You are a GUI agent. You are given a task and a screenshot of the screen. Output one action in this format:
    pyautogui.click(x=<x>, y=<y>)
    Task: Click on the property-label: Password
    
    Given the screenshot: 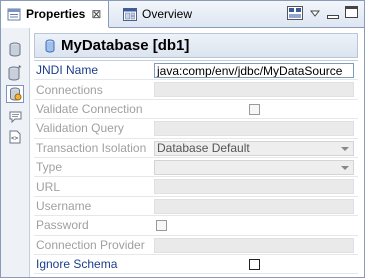 What is the action you would take?
    pyautogui.click(x=62, y=225)
    